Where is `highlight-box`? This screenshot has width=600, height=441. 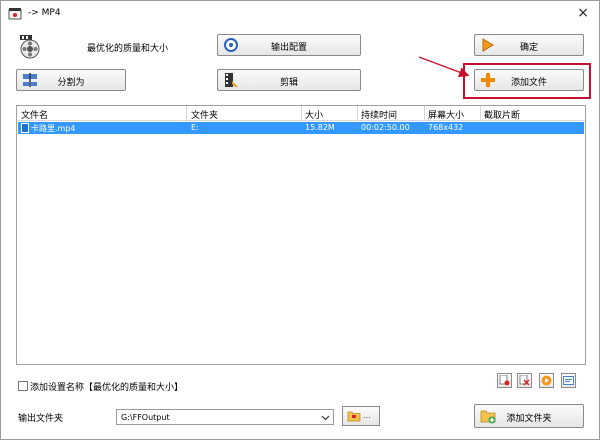
highlight-box is located at coordinates (527, 81).